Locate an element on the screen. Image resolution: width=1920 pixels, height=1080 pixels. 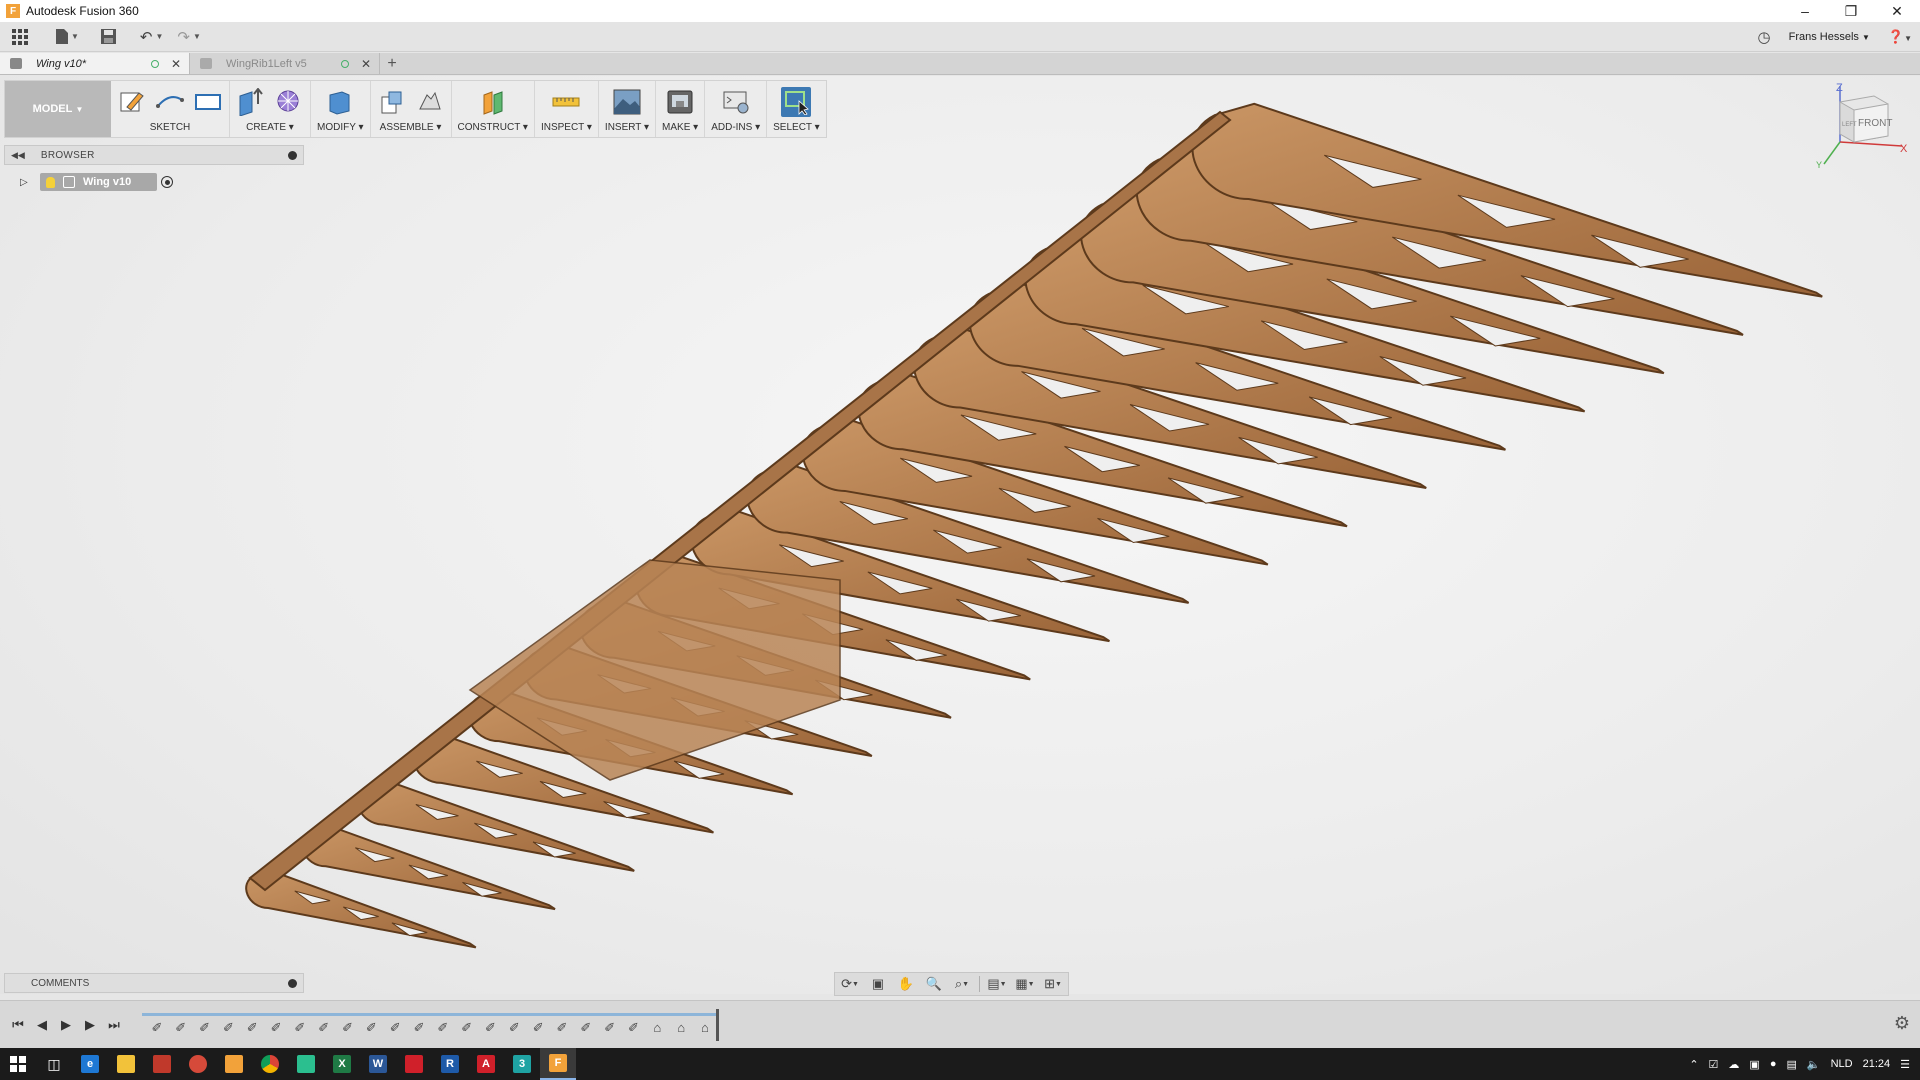
insert-group: INSERT ▾ is located at coordinates (628, 109).